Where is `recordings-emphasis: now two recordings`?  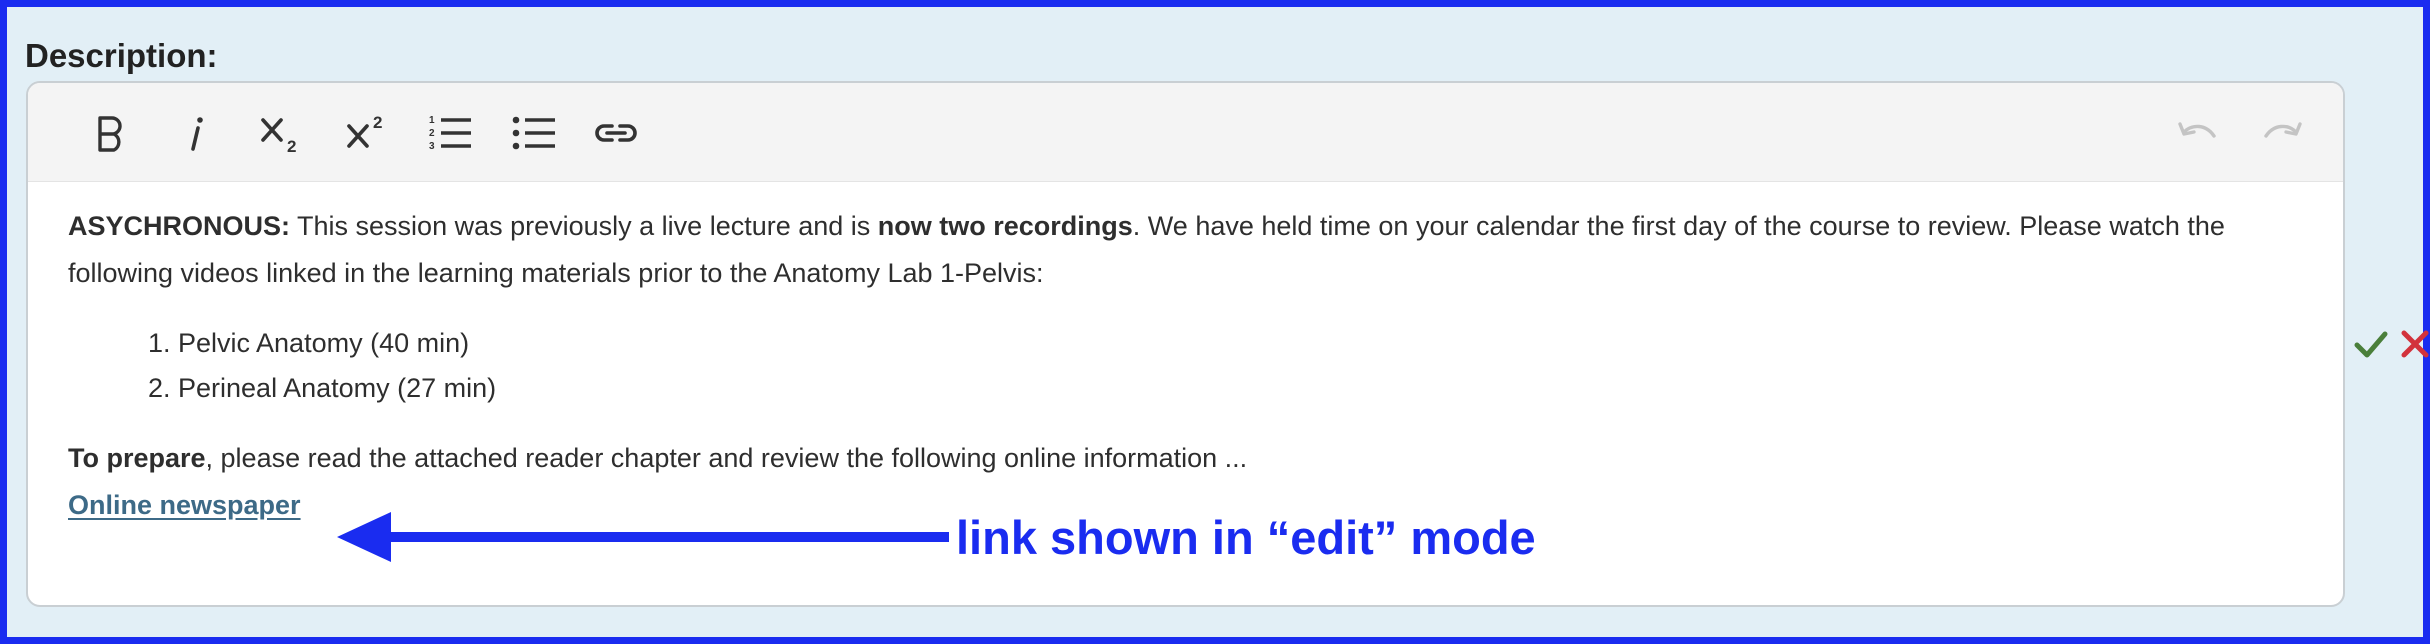 recordings-emphasis: now two recordings is located at coordinates (1005, 226).